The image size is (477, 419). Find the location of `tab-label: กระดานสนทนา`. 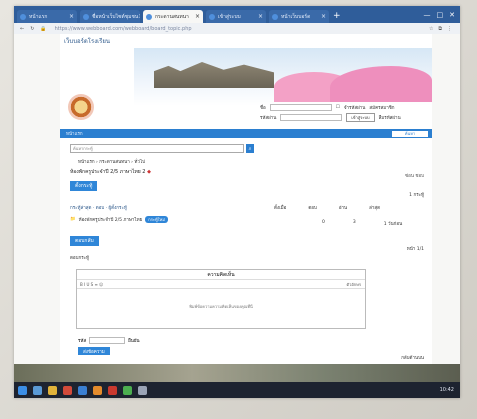

tab-label: กระดานสนทนา is located at coordinates (172, 16).